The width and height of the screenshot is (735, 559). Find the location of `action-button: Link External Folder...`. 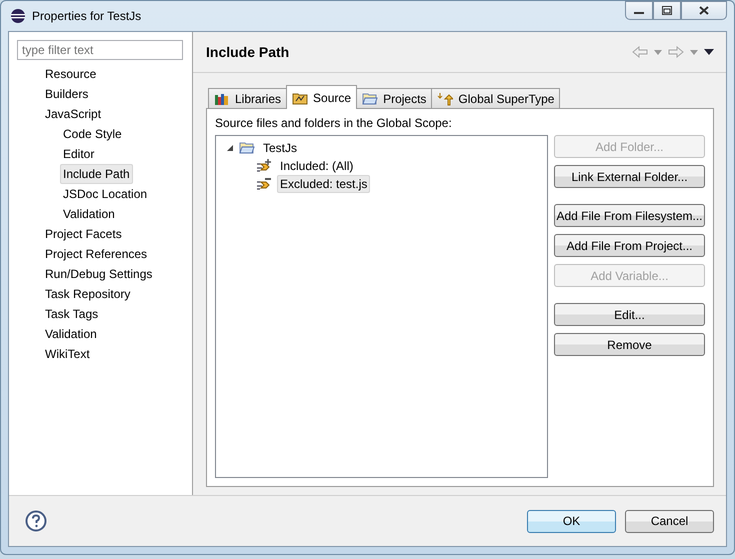

action-button: Link External Folder... is located at coordinates (629, 176).